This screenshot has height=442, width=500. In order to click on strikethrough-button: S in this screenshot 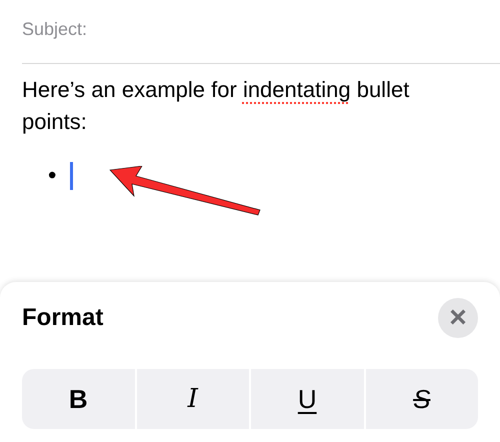, I will do `click(421, 399)`.